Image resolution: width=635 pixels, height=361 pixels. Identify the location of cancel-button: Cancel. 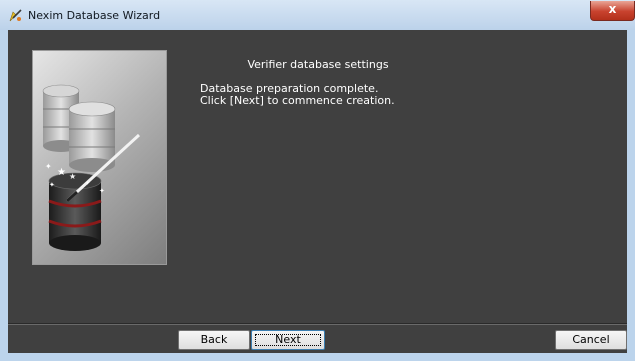
(591, 340).